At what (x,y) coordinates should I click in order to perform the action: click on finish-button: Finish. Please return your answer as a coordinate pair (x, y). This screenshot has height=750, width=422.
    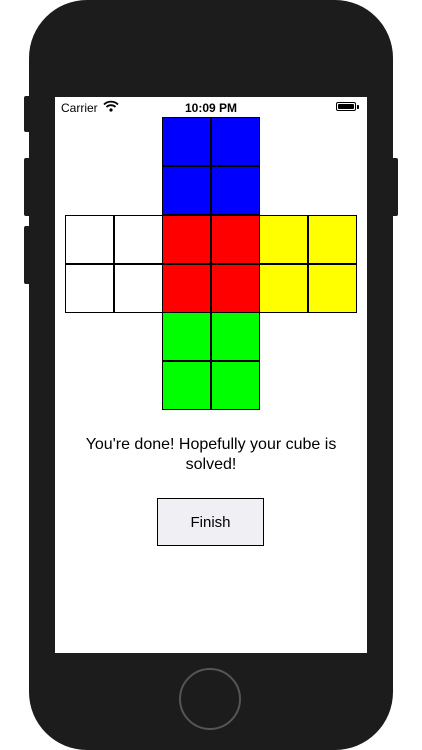
    Looking at the image, I should click on (210, 522).